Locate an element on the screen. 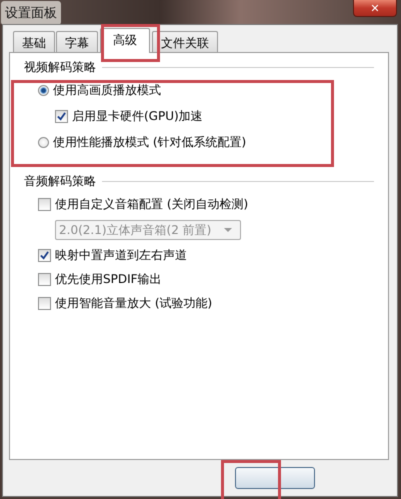 The height and width of the screenshot is (499, 401). window-title: 设置面板 is located at coordinates (31, 13).